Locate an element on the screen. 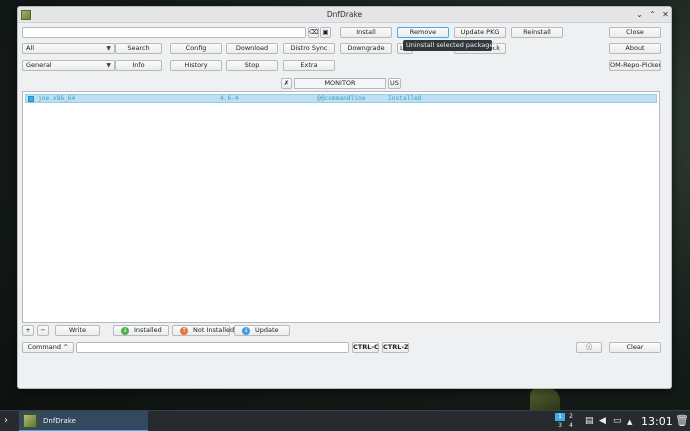  extra-button: Extra is located at coordinates (309, 65).